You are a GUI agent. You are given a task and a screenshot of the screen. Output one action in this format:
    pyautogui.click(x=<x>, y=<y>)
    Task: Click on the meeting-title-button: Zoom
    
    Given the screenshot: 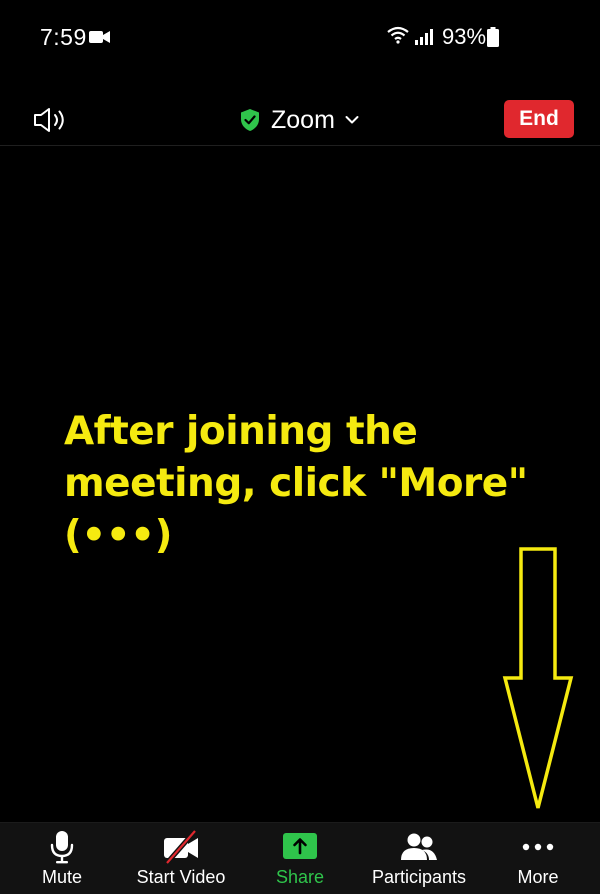 What is the action you would take?
    pyautogui.click(x=299, y=120)
    